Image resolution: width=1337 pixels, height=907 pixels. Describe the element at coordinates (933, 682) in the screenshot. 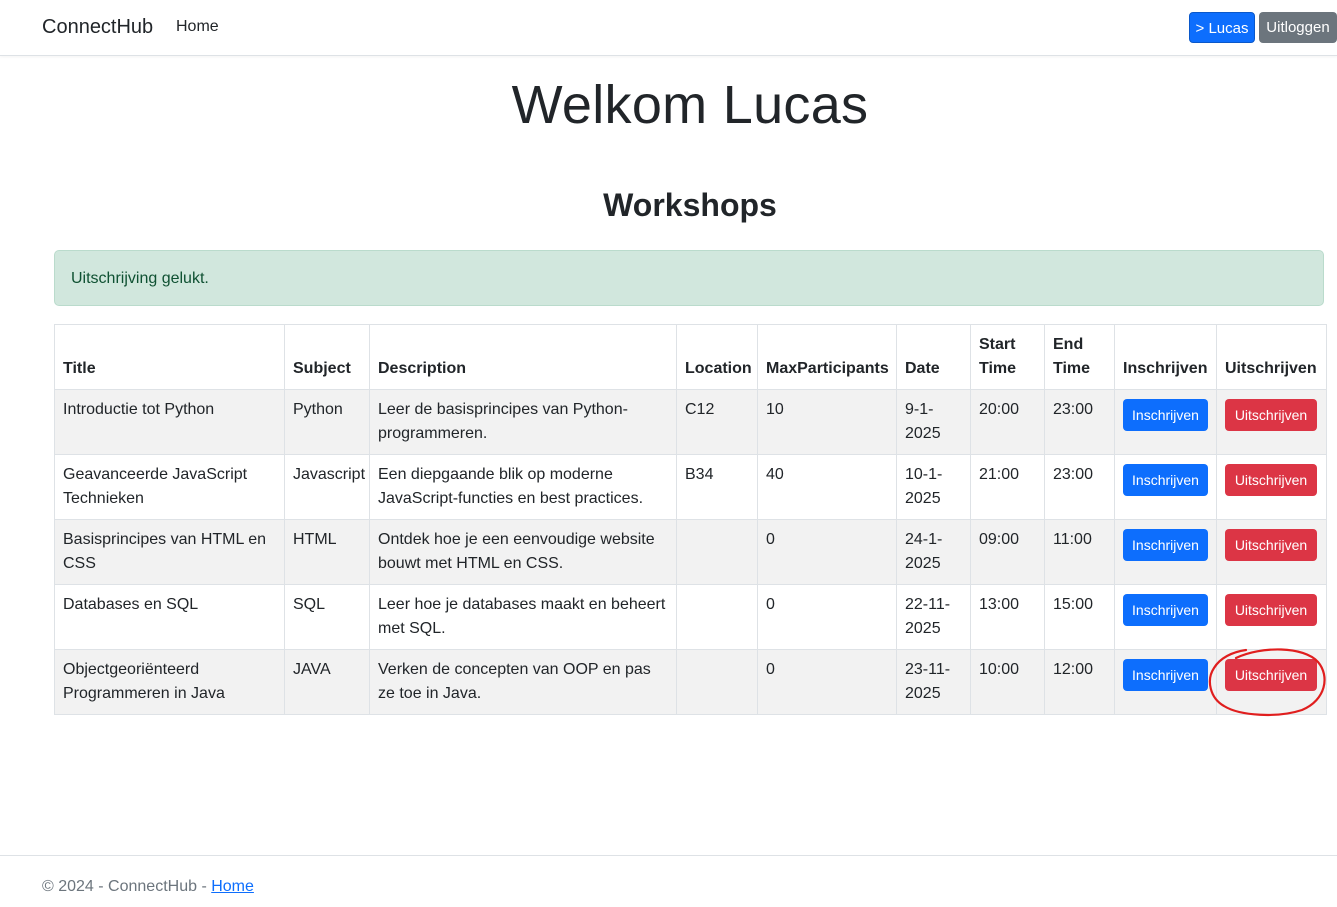

I see `cell-date: 23-11-2025` at that location.